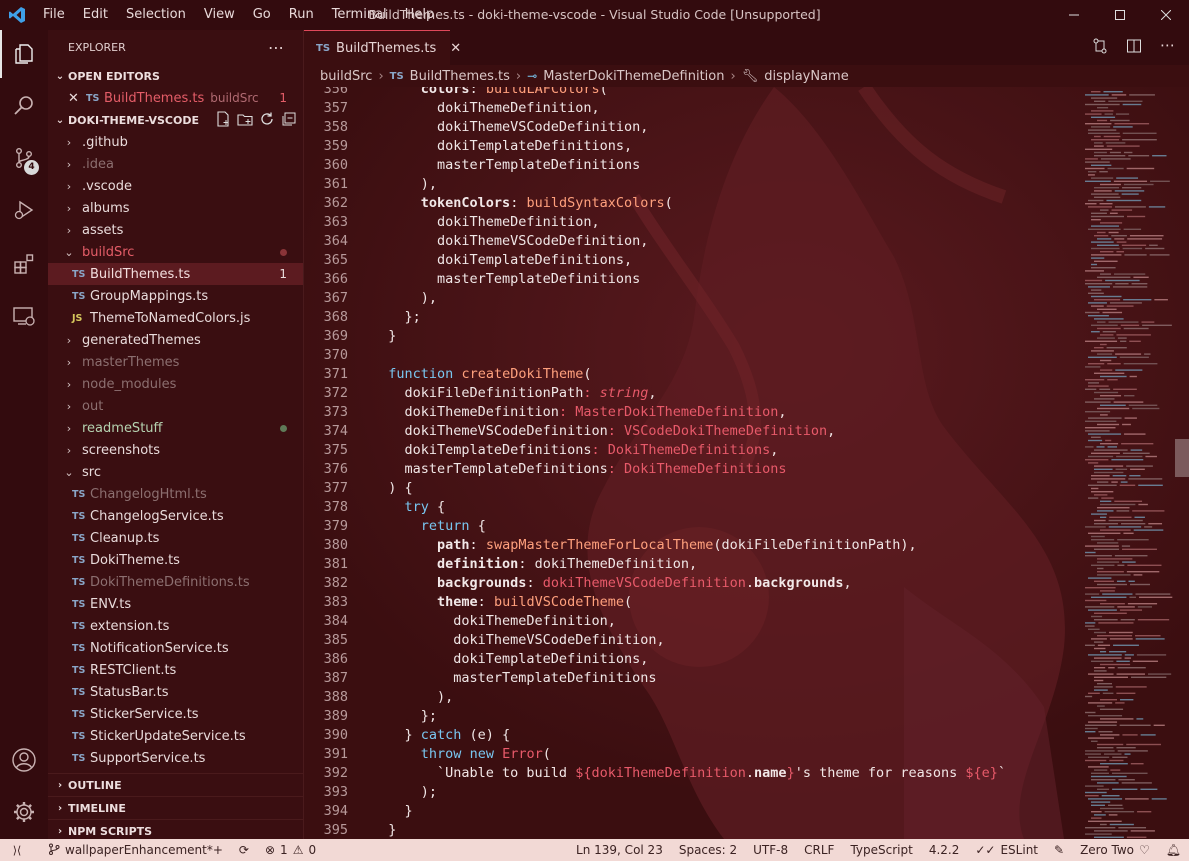 This screenshot has height=861, width=1189. What do you see at coordinates (1006, 850) in the screenshot?
I see `eslint-status: ✓✓ ESLint` at bounding box center [1006, 850].